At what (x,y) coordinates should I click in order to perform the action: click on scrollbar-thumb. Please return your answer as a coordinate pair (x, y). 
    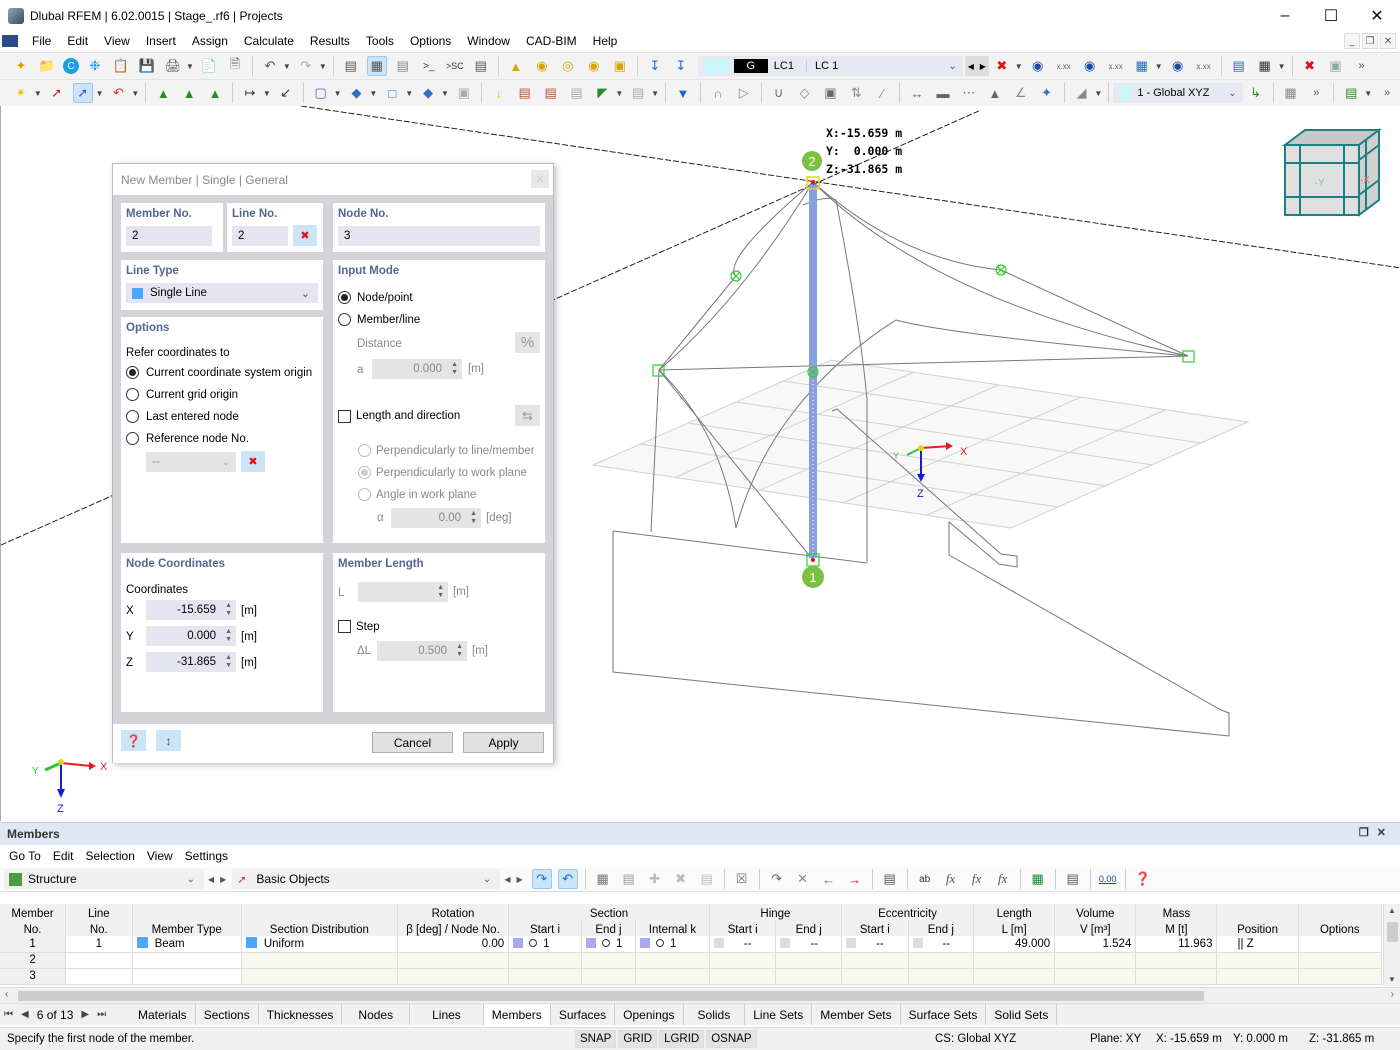
    Looking at the image, I should click on (1392, 932).